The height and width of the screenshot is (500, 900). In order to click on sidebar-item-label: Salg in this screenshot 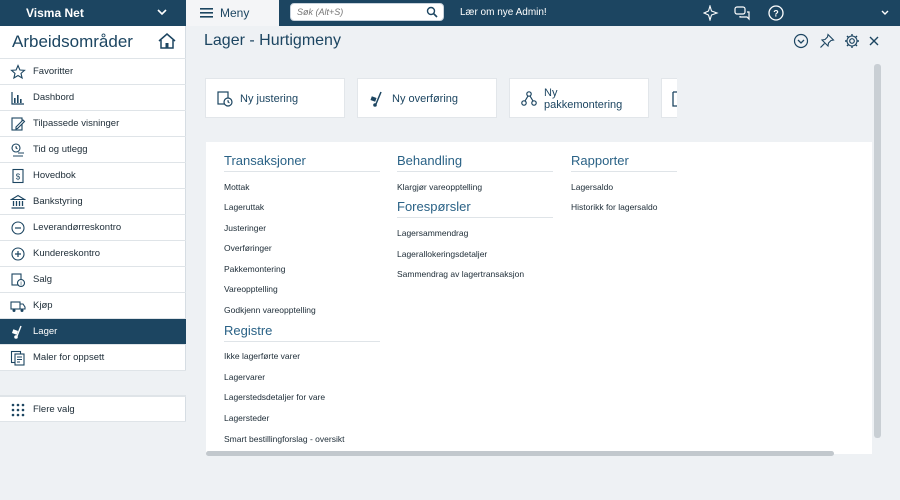, I will do `click(43, 279)`.